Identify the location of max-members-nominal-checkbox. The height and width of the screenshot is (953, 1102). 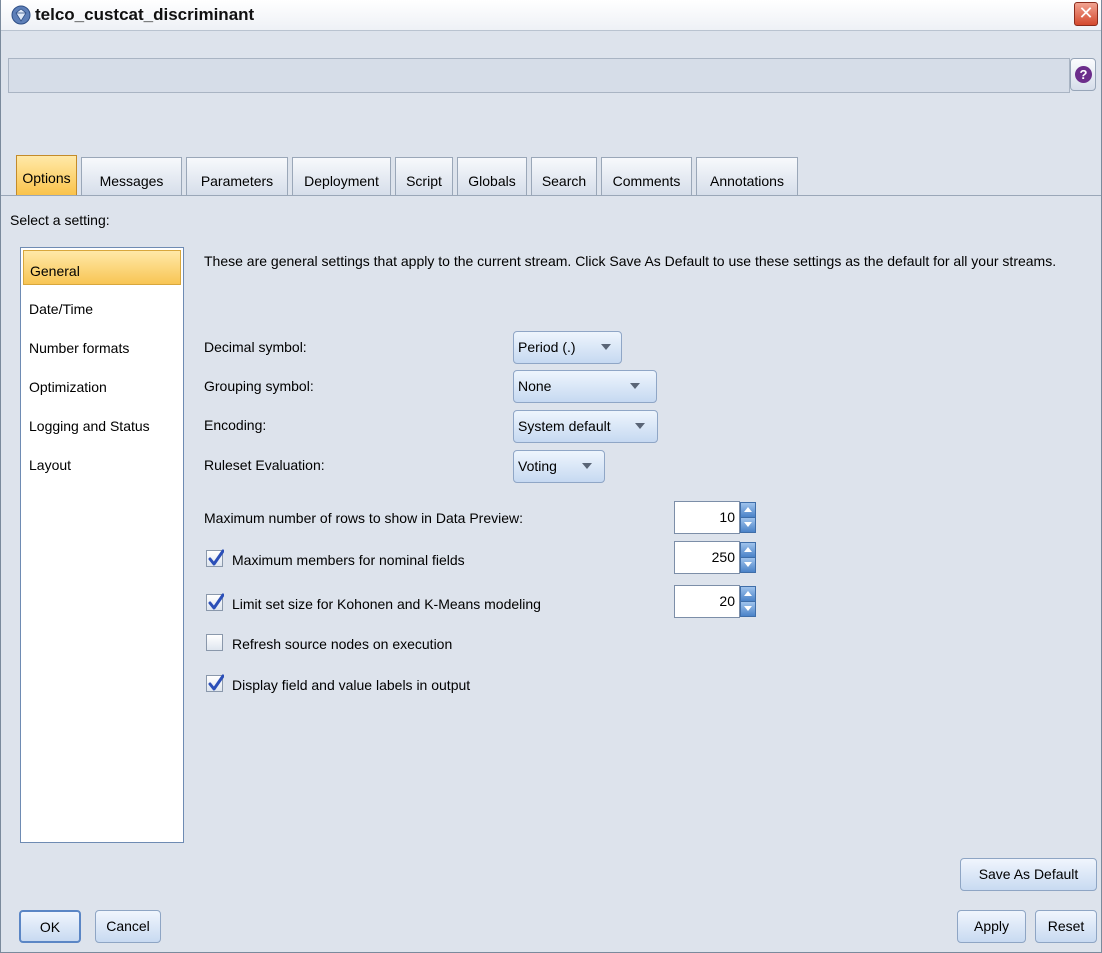
(215, 558).